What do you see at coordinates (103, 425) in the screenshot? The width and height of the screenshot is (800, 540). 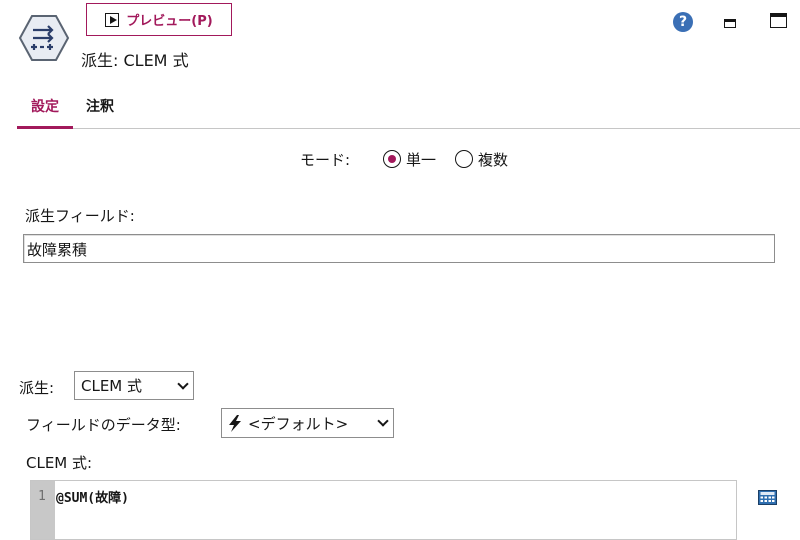 I see `field-type-label: フィールドのデータ型:` at bounding box center [103, 425].